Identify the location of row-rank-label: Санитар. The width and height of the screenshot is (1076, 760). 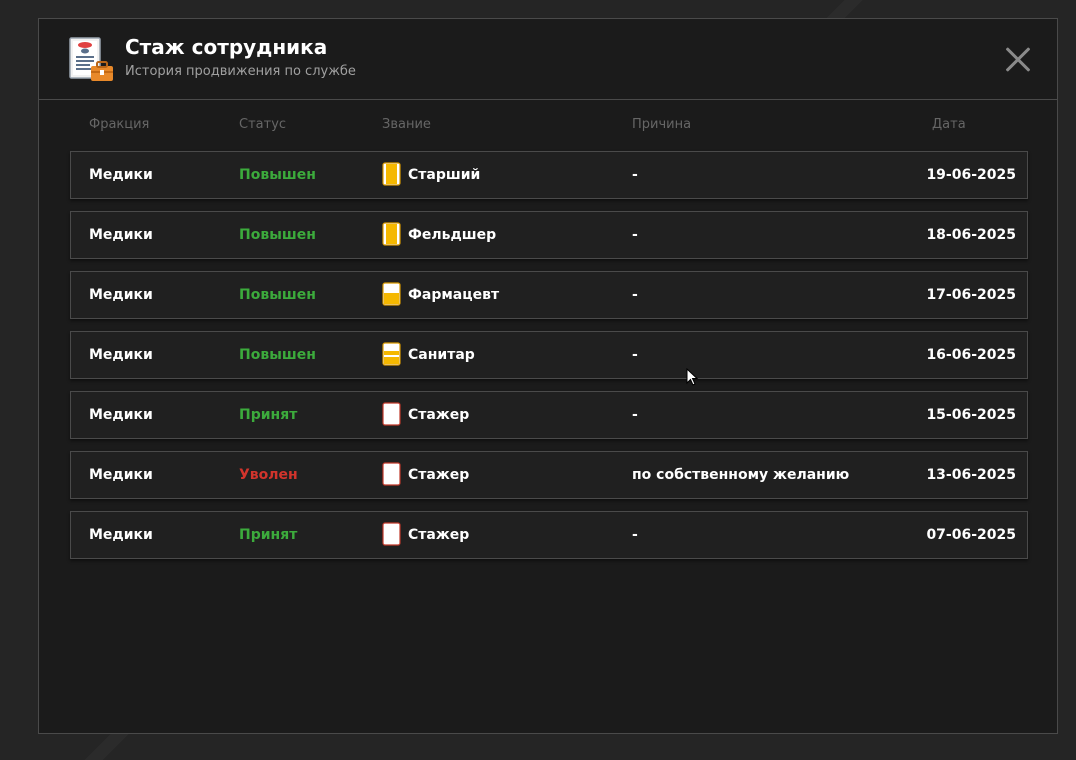
(441, 355).